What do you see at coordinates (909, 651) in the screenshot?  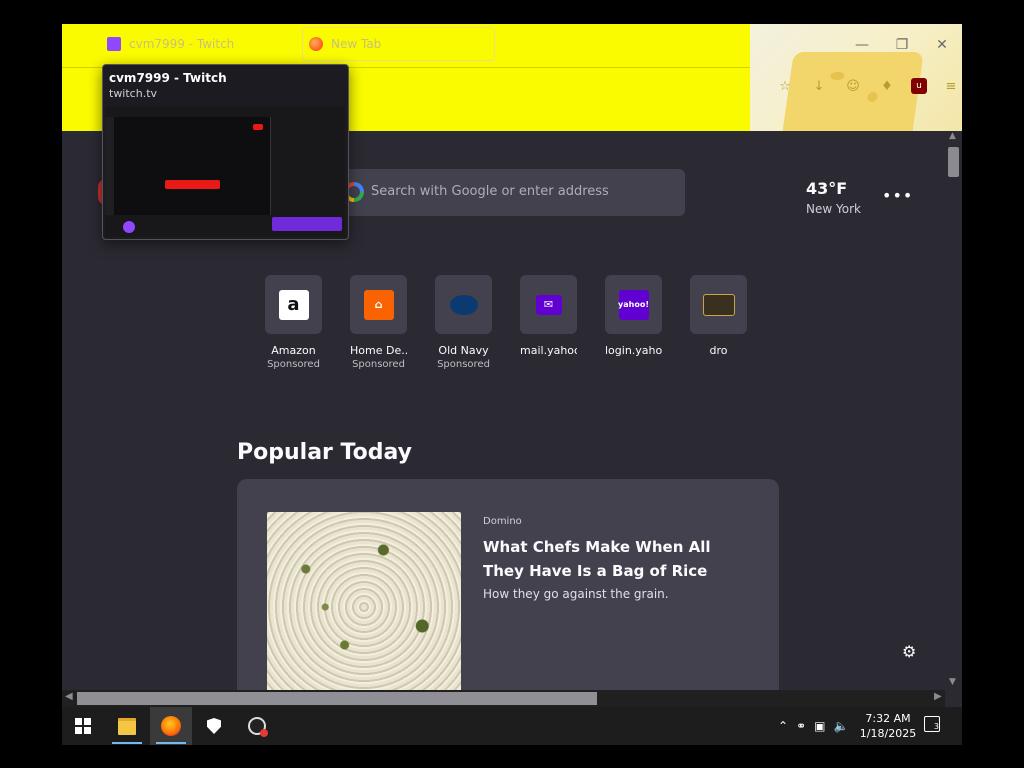 I see `settings-gear-icon: ⚙` at bounding box center [909, 651].